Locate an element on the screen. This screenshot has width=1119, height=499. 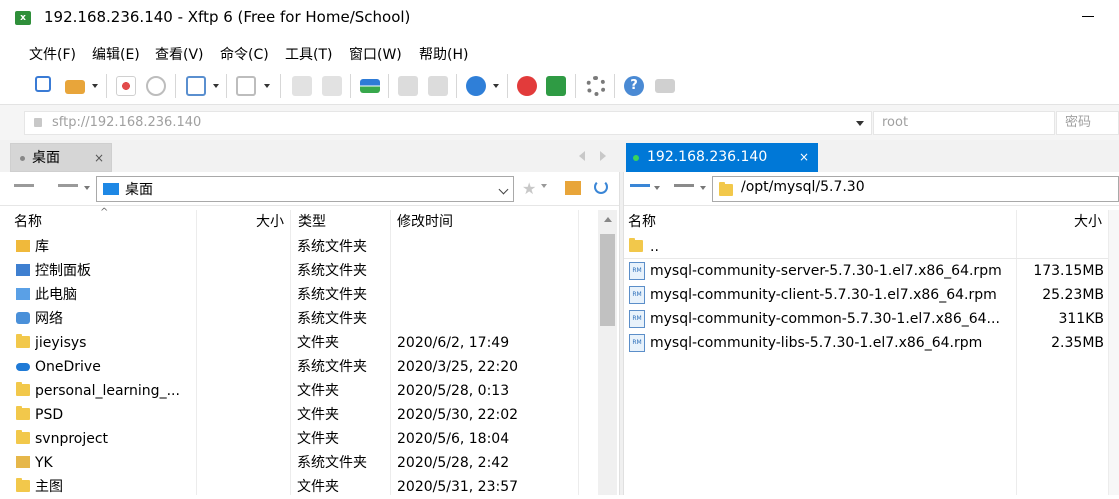
col-modified: 修改时间 is located at coordinates (425, 222).